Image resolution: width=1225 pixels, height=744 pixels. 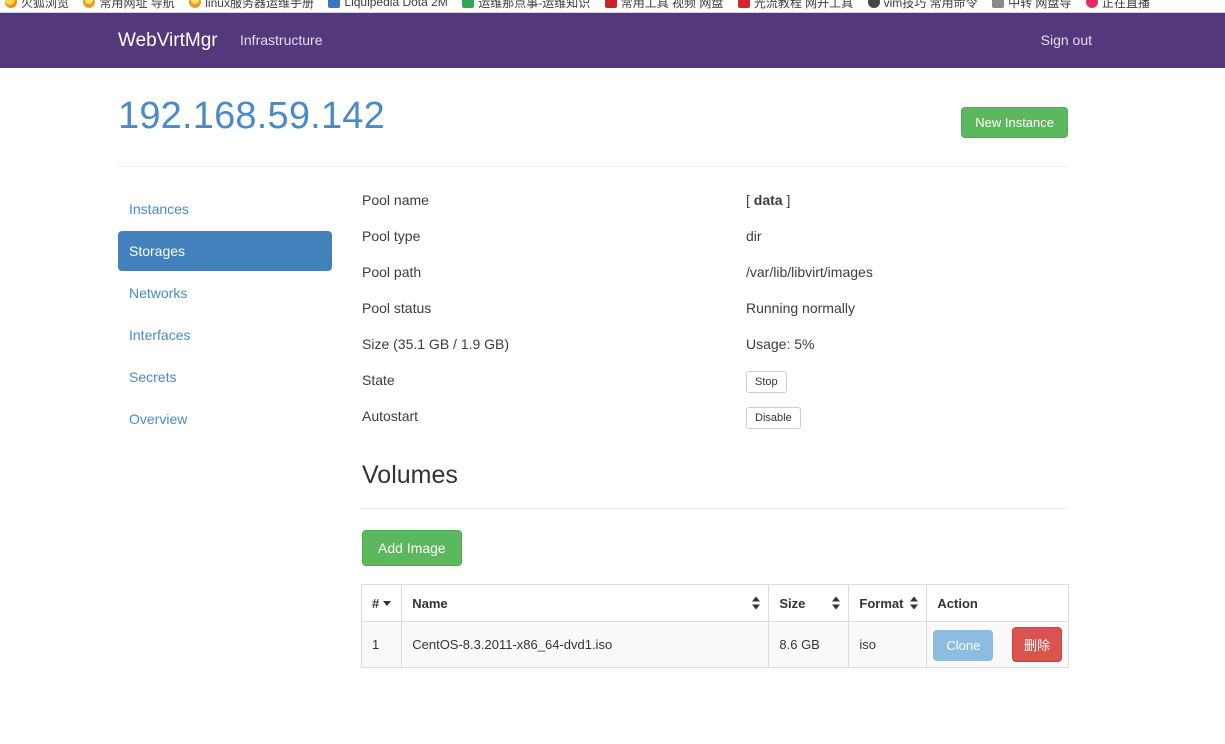 What do you see at coordinates (436, 344) in the screenshot?
I see `pool-size-label: Size (35.1 GB / 1.9 GB)` at bounding box center [436, 344].